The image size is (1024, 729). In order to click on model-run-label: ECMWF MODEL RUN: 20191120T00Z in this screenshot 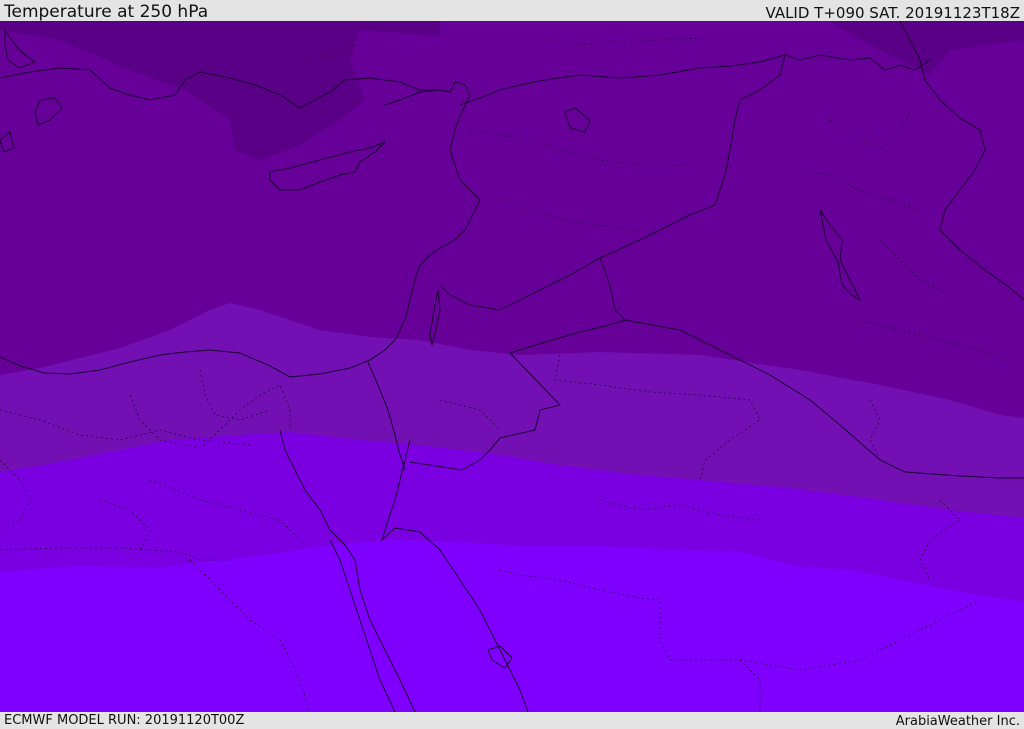, I will do `click(124, 720)`.